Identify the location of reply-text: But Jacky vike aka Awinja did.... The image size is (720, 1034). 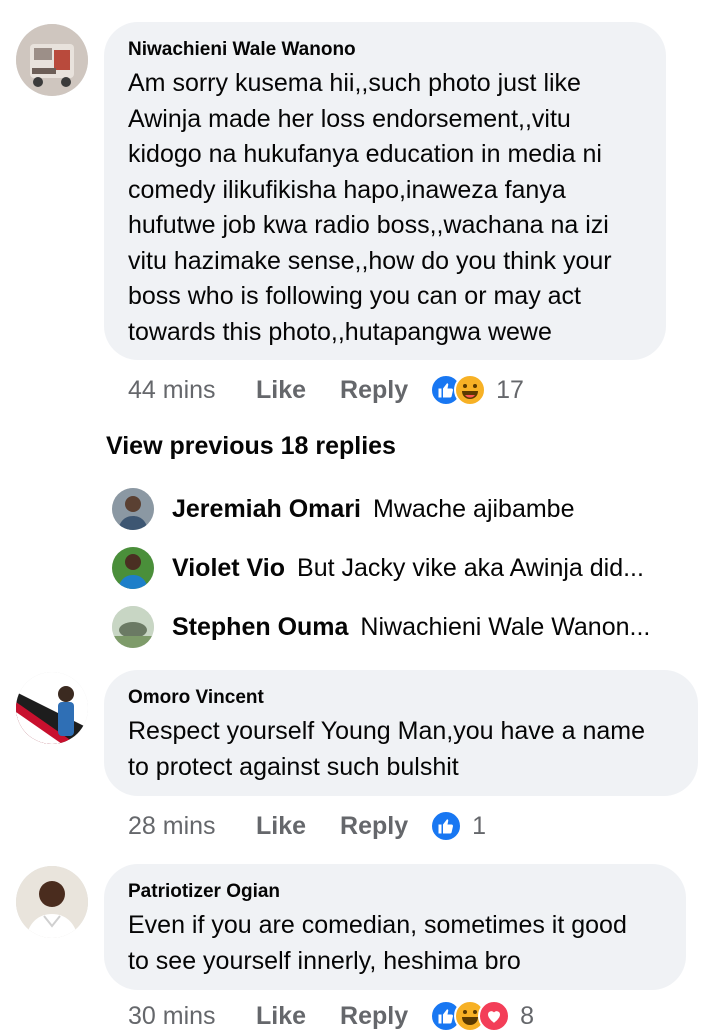
(470, 567).